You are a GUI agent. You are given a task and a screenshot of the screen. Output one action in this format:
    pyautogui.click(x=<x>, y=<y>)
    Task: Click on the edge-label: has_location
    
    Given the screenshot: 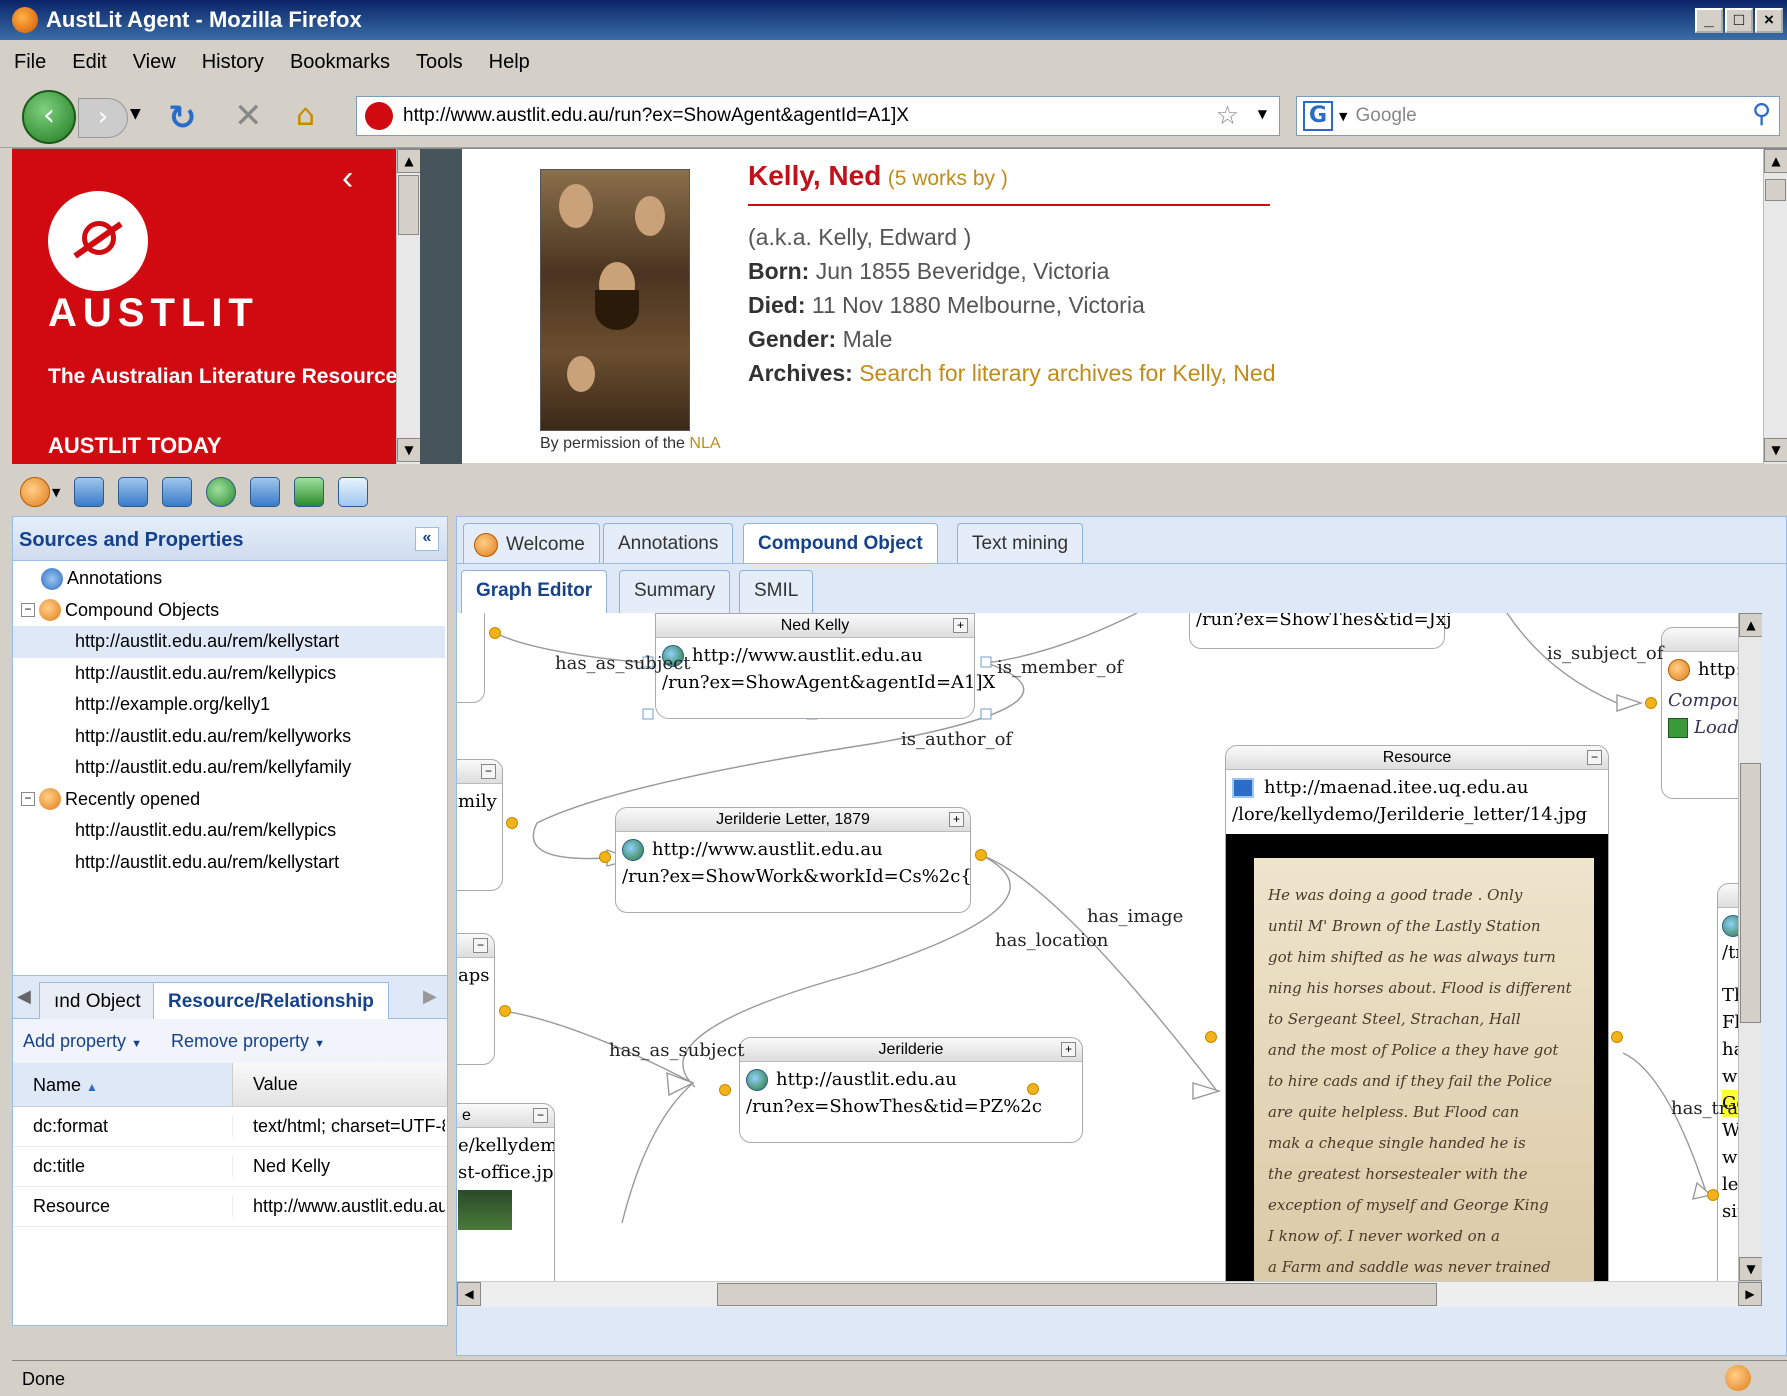 What is the action you would take?
    pyautogui.click(x=1051, y=940)
    